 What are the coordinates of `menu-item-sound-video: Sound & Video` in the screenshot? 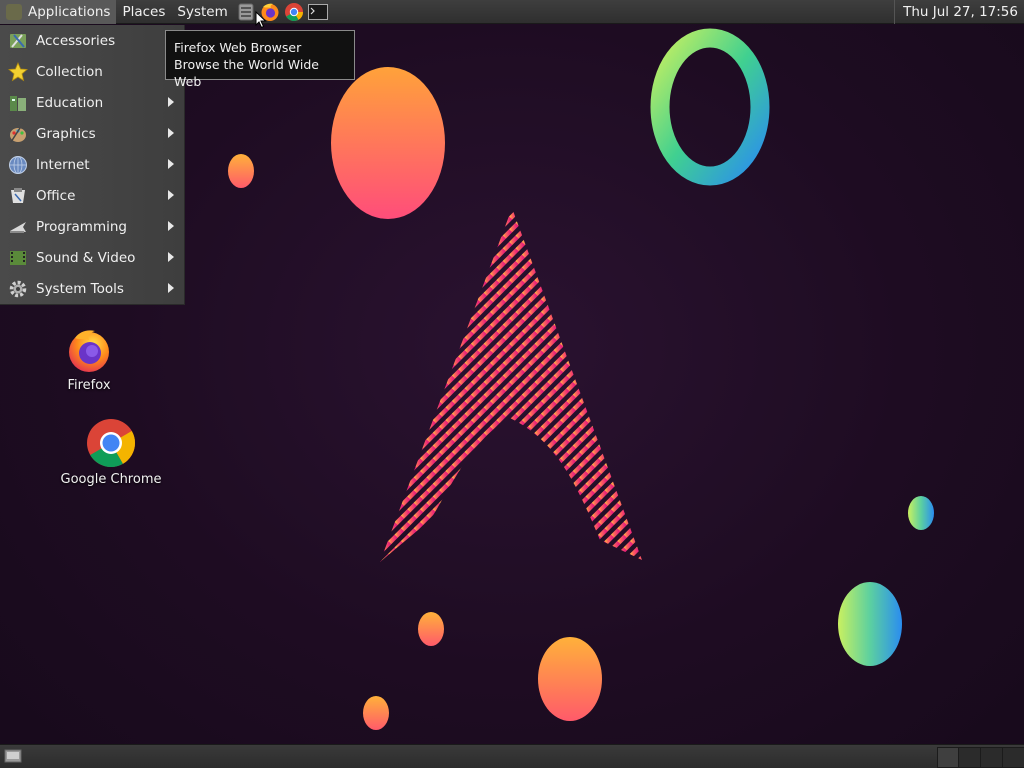 It's located at (92, 257).